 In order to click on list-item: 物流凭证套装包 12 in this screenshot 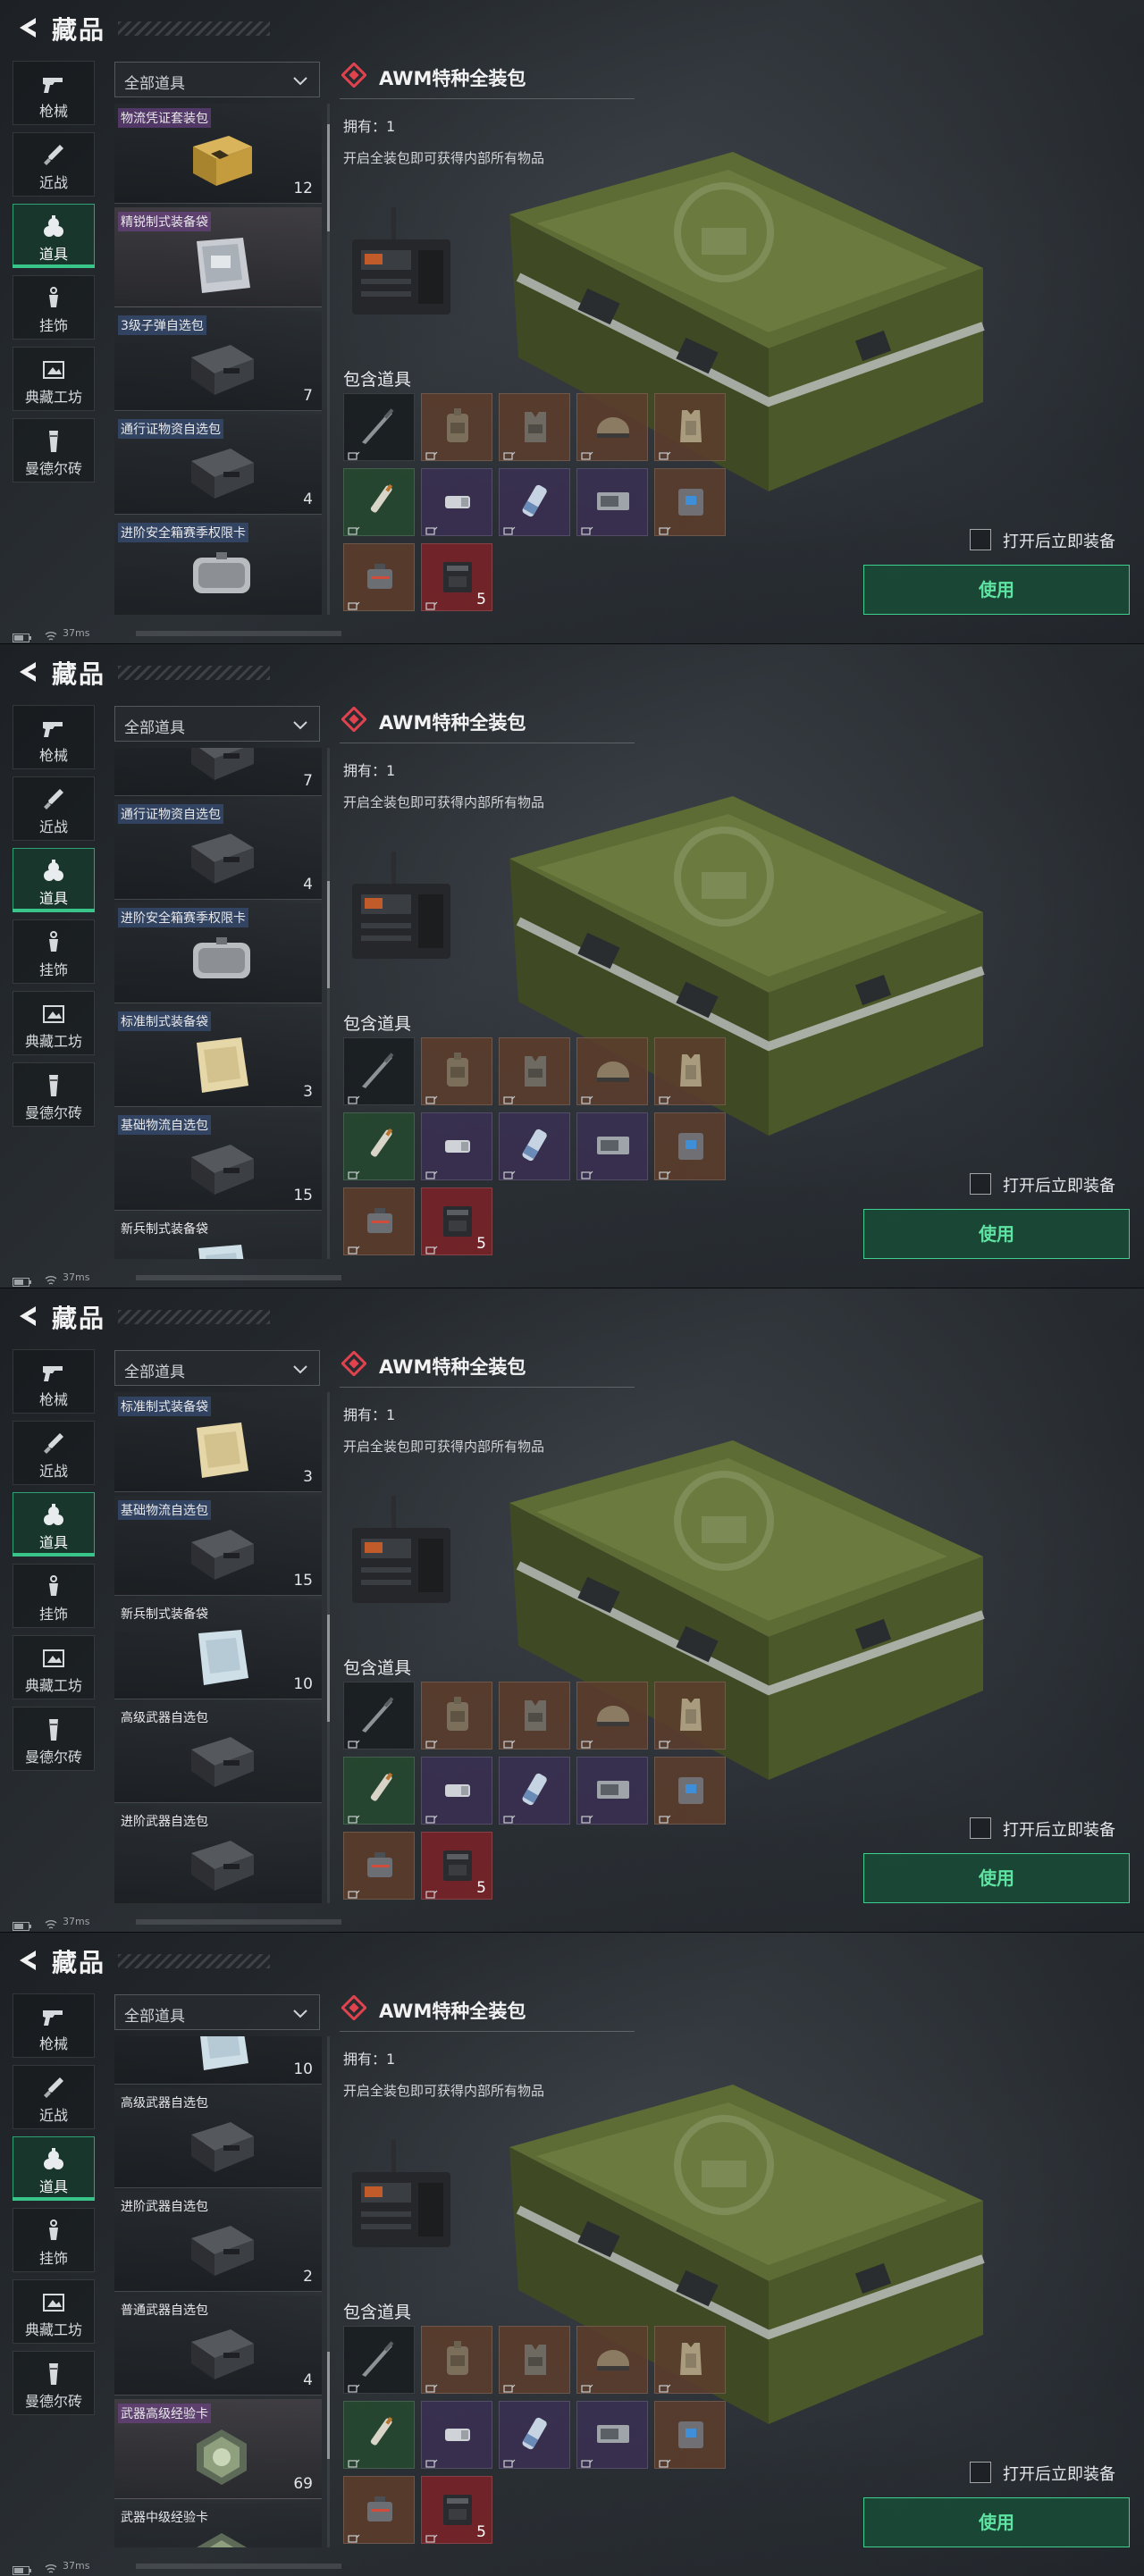, I will do `click(218, 154)`.